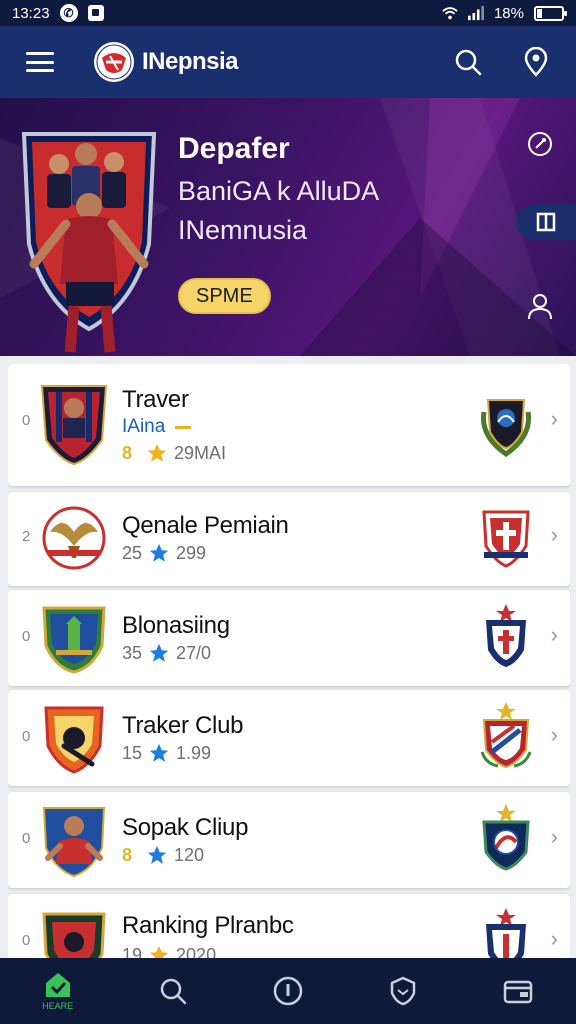 Image resolution: width=576 pixels, height=1024 pixels. I want to click on hero-action-button: SPME, so click(224, 296).